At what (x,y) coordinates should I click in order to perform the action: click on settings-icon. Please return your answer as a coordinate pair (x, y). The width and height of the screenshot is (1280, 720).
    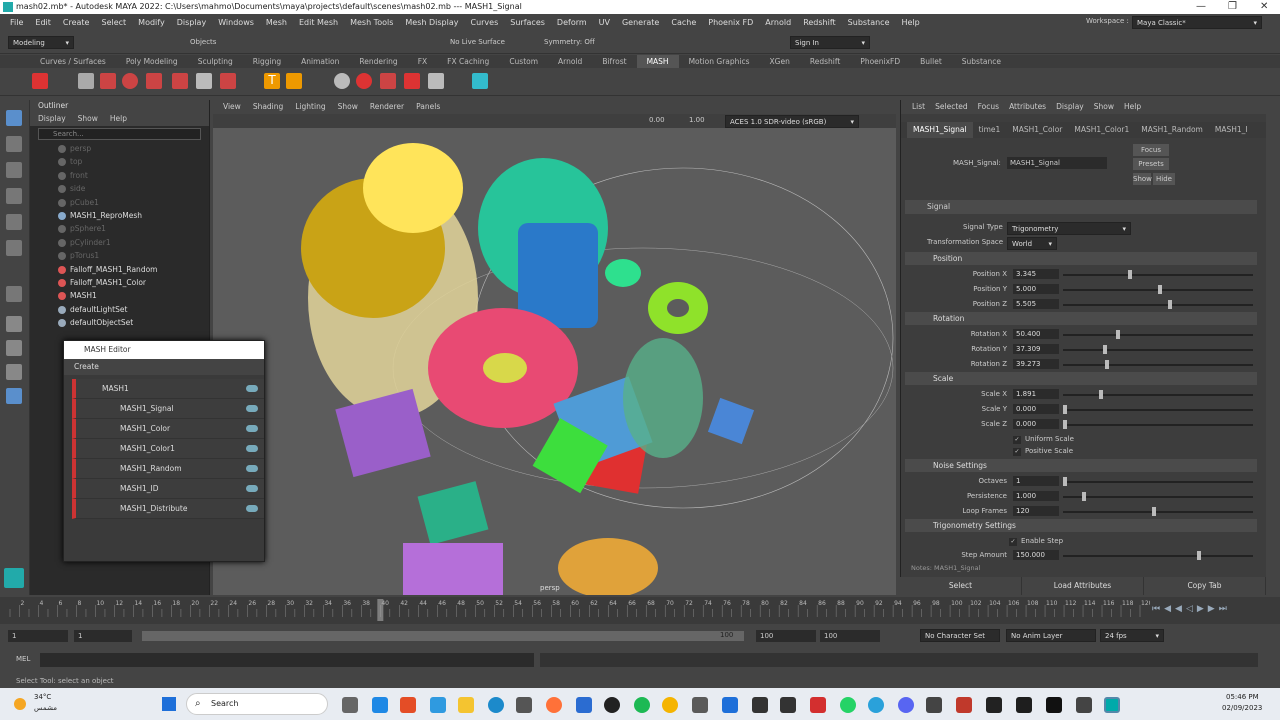
    Looking at the image, I should click on (700, 705).